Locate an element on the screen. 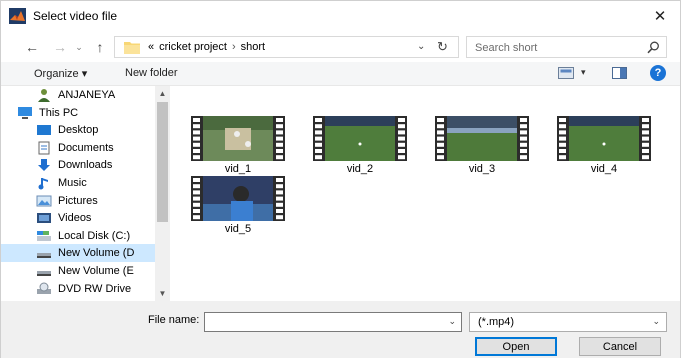 The image size is (681, 358). sidebar-item-music: Music is located at coordinates (78, 183).